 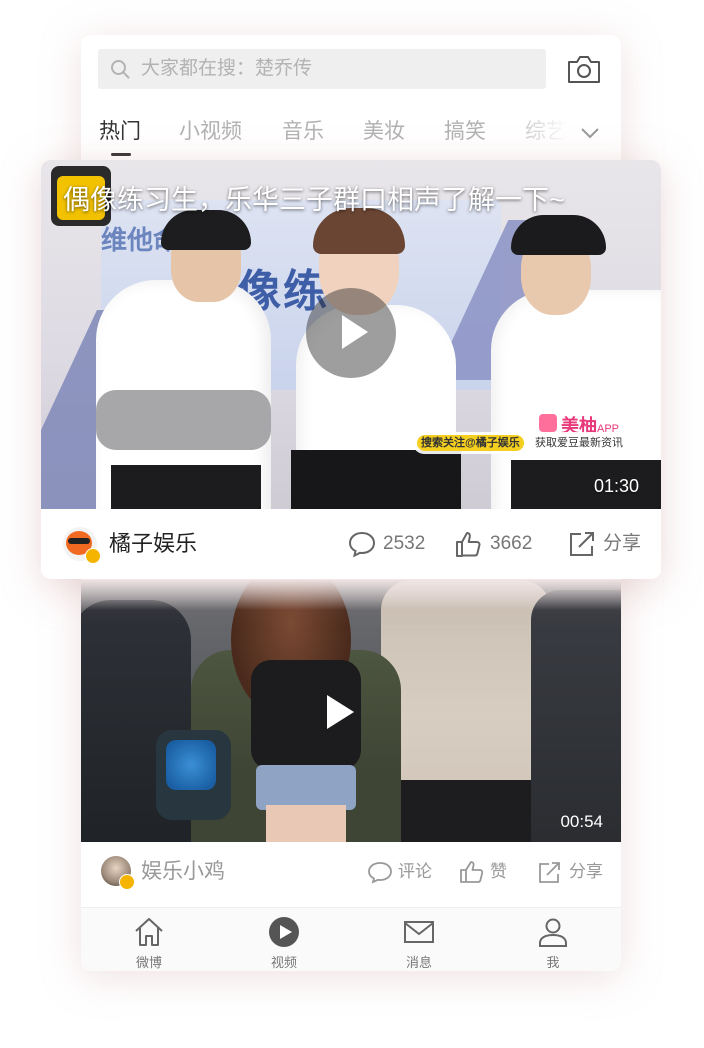 I want to click on video-play-icon, so click(x=284, y=932).